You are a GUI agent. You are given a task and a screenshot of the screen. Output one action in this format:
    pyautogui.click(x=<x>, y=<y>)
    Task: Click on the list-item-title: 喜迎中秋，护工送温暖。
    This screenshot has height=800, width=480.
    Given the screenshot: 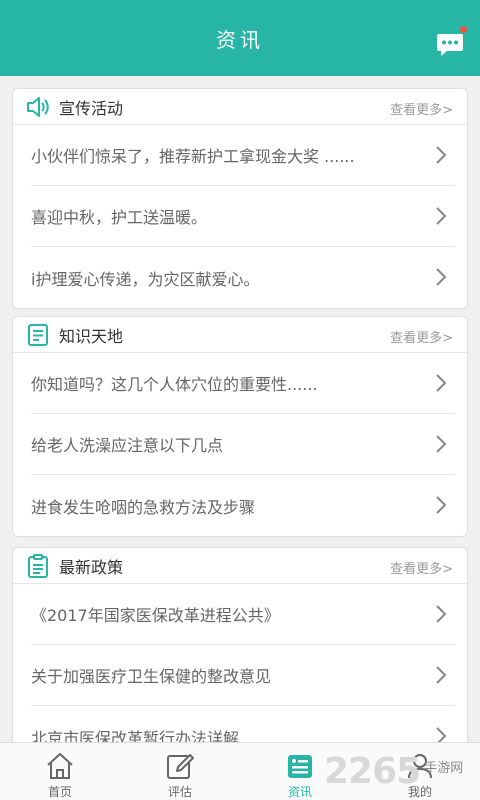 What is the action you would take?
    pyautogui.click(x=119, y=217)
    